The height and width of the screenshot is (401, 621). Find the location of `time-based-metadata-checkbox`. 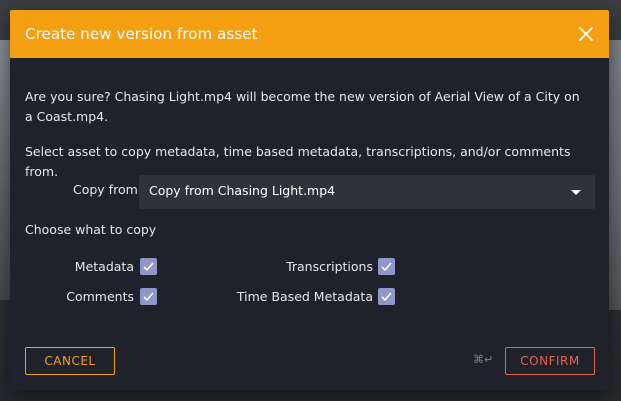

time-based-metadata-checkbox is located at coordinates (386, 296).